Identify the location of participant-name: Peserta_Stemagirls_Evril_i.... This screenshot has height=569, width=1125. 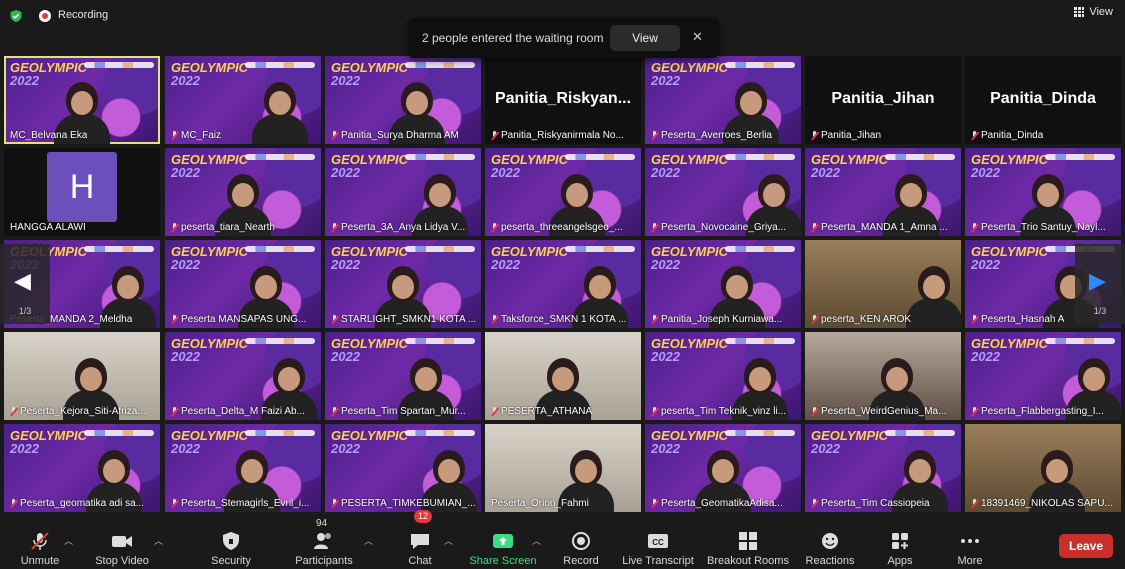
(245, 503).